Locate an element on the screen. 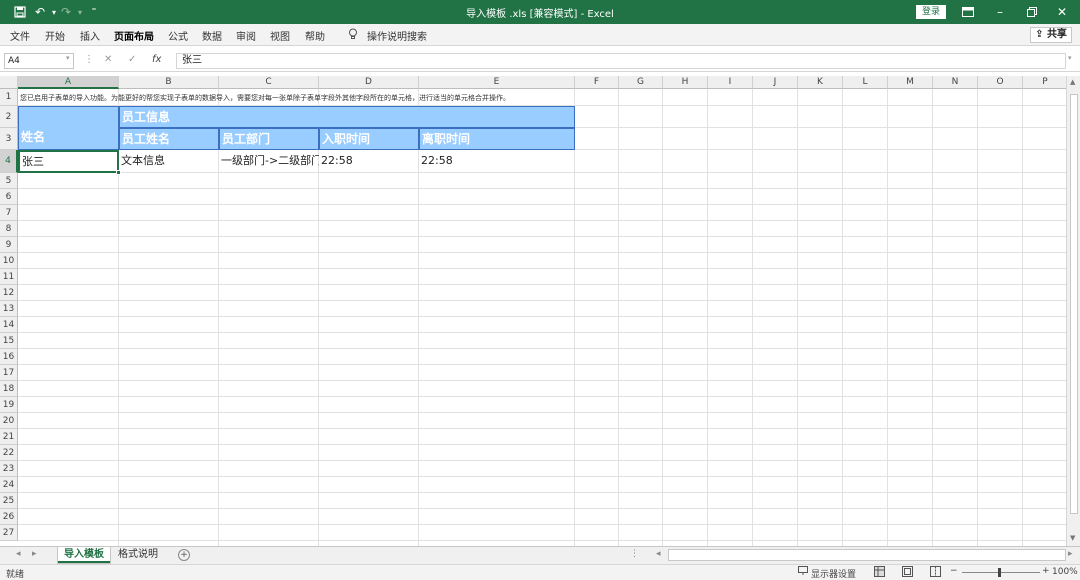 The width and height of the screenshot is (1080, 580). row-header: 15 is located at coordinates (9, 341).